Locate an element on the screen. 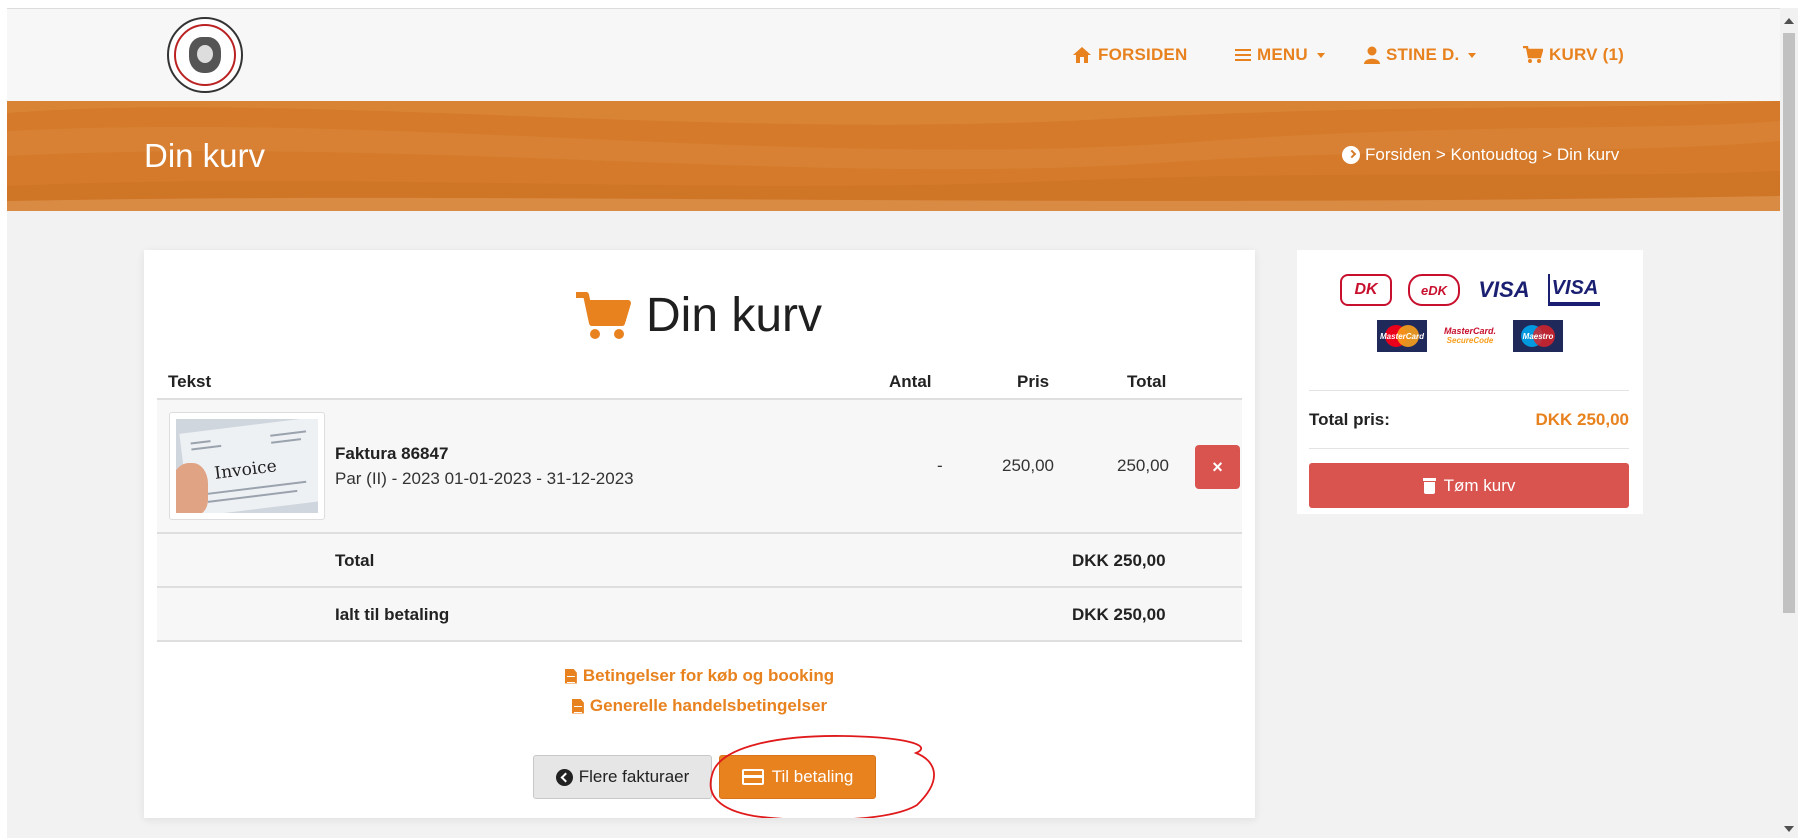  total-value: DKK 250,00 is located at coordinates (1119, 560).